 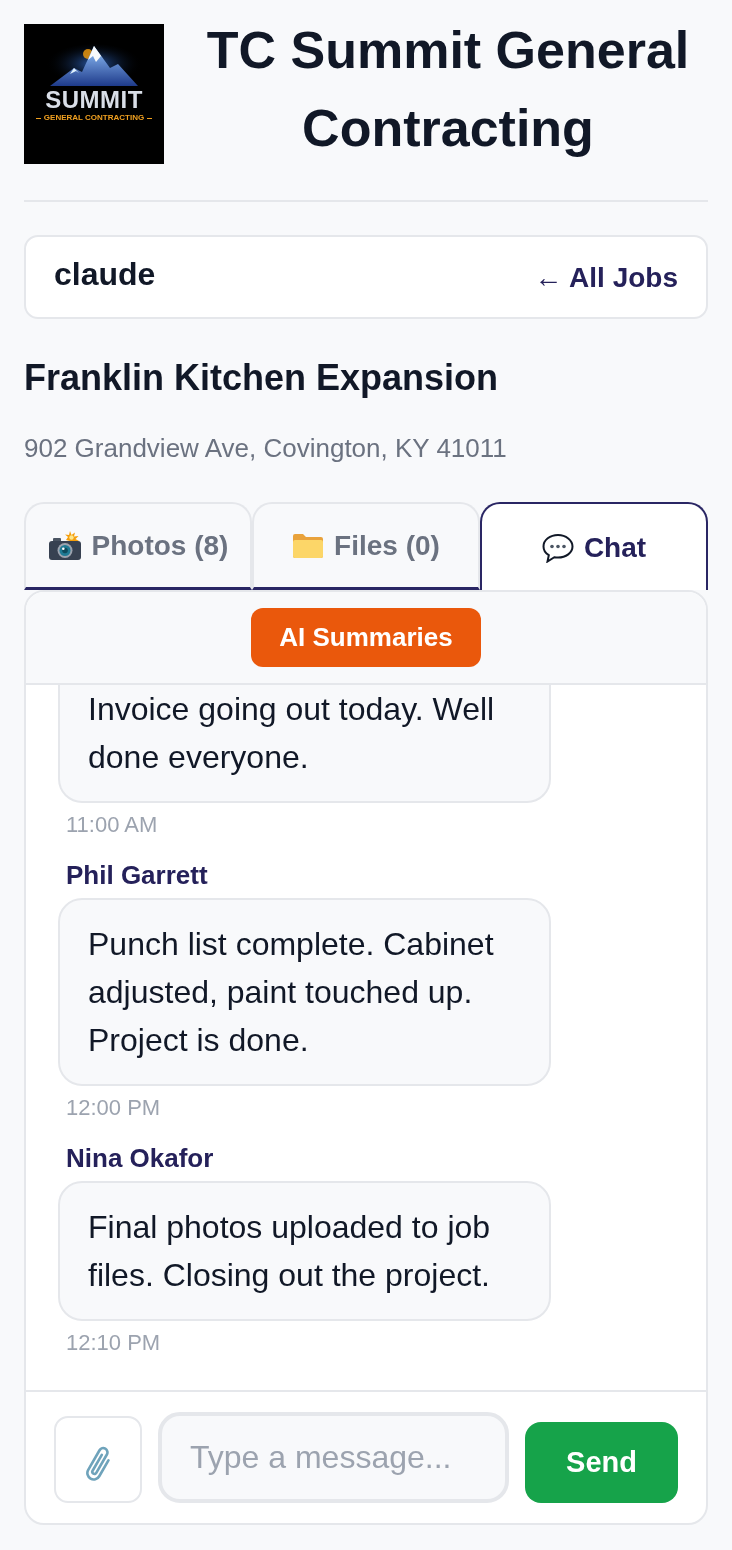 I want to click on company-name: TC Summit General Contracting, so click(x=448, y=89).